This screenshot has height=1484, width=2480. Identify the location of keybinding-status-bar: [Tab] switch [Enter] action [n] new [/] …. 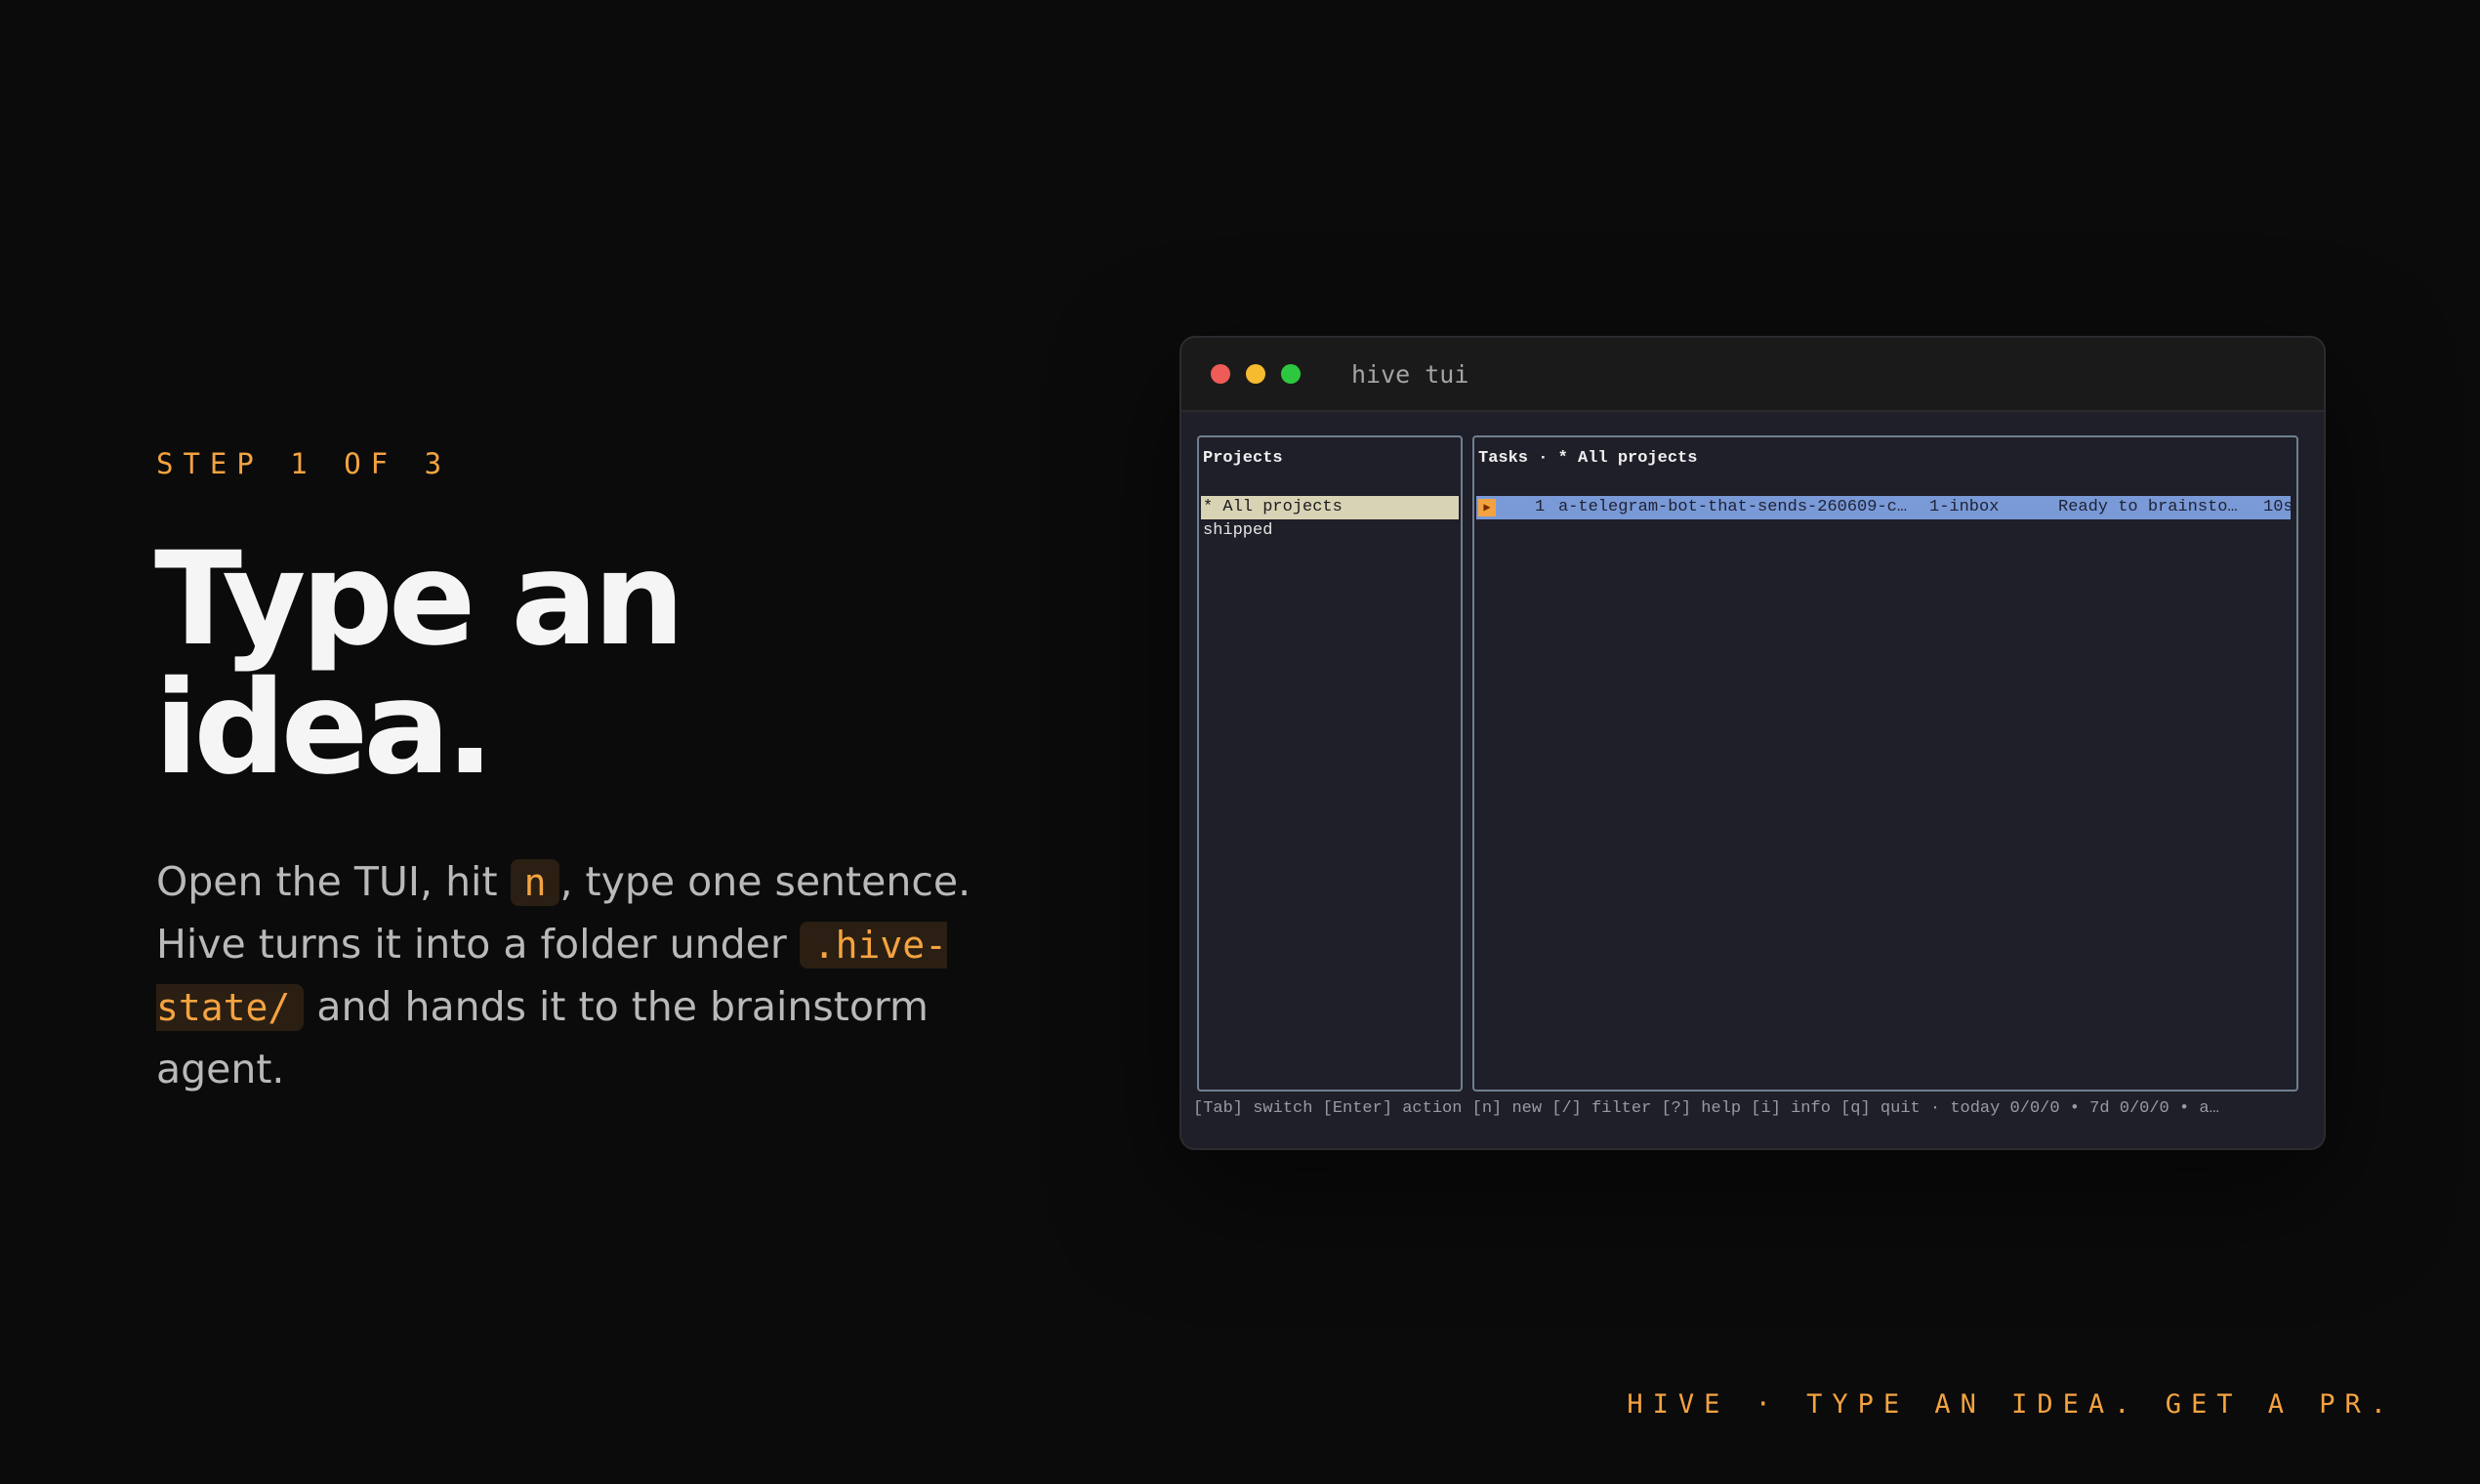
(1706, 1109).